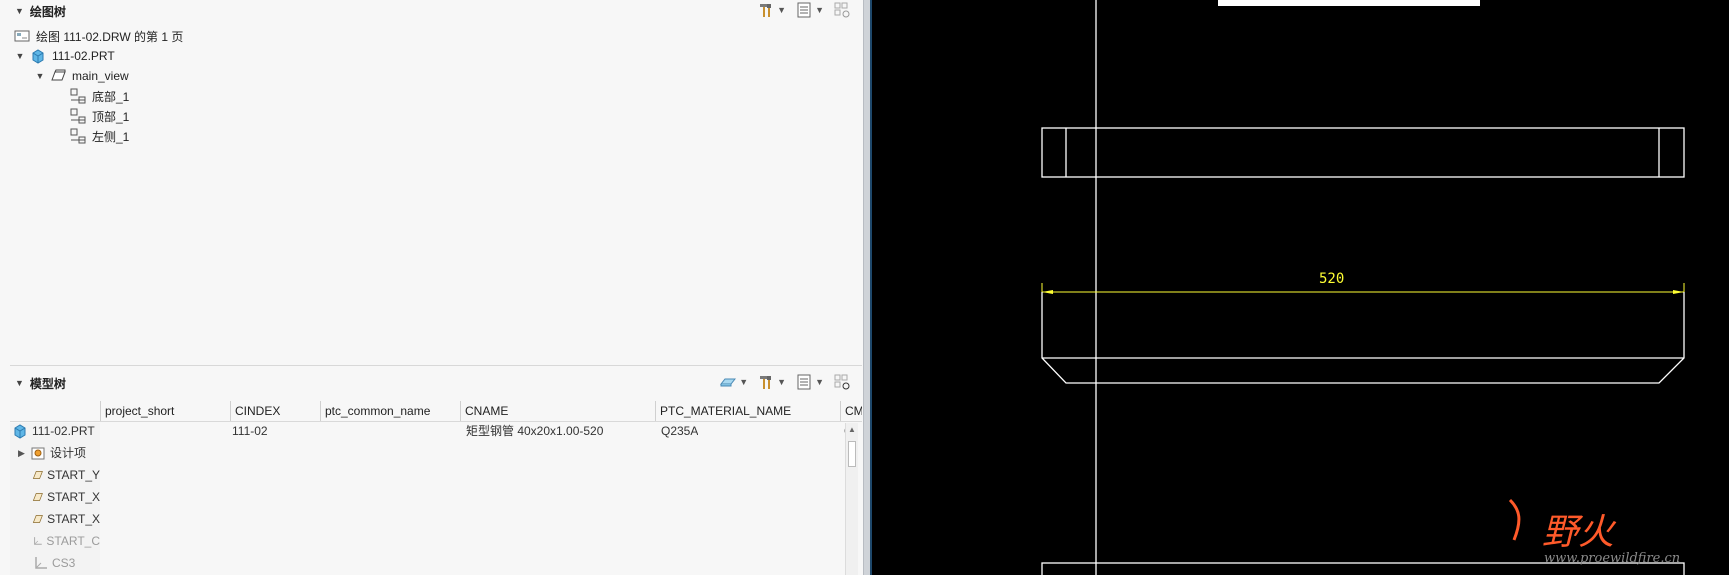 The width and height of the screenshot is (1729, 575). What do you see at coordinates (851, 499) in the screenshot?
I see `vertical-scrollbar: ▲` at bounding box center [851, 499].